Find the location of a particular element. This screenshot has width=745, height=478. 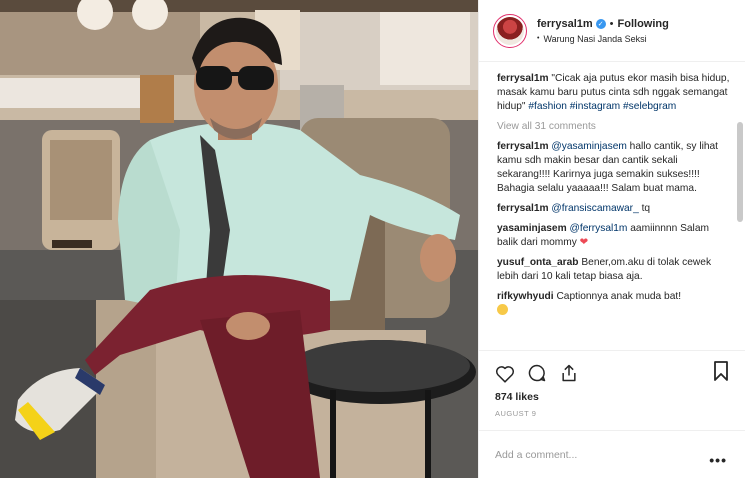

post-username: ferrysal1m is located at coordinates (565, 24).